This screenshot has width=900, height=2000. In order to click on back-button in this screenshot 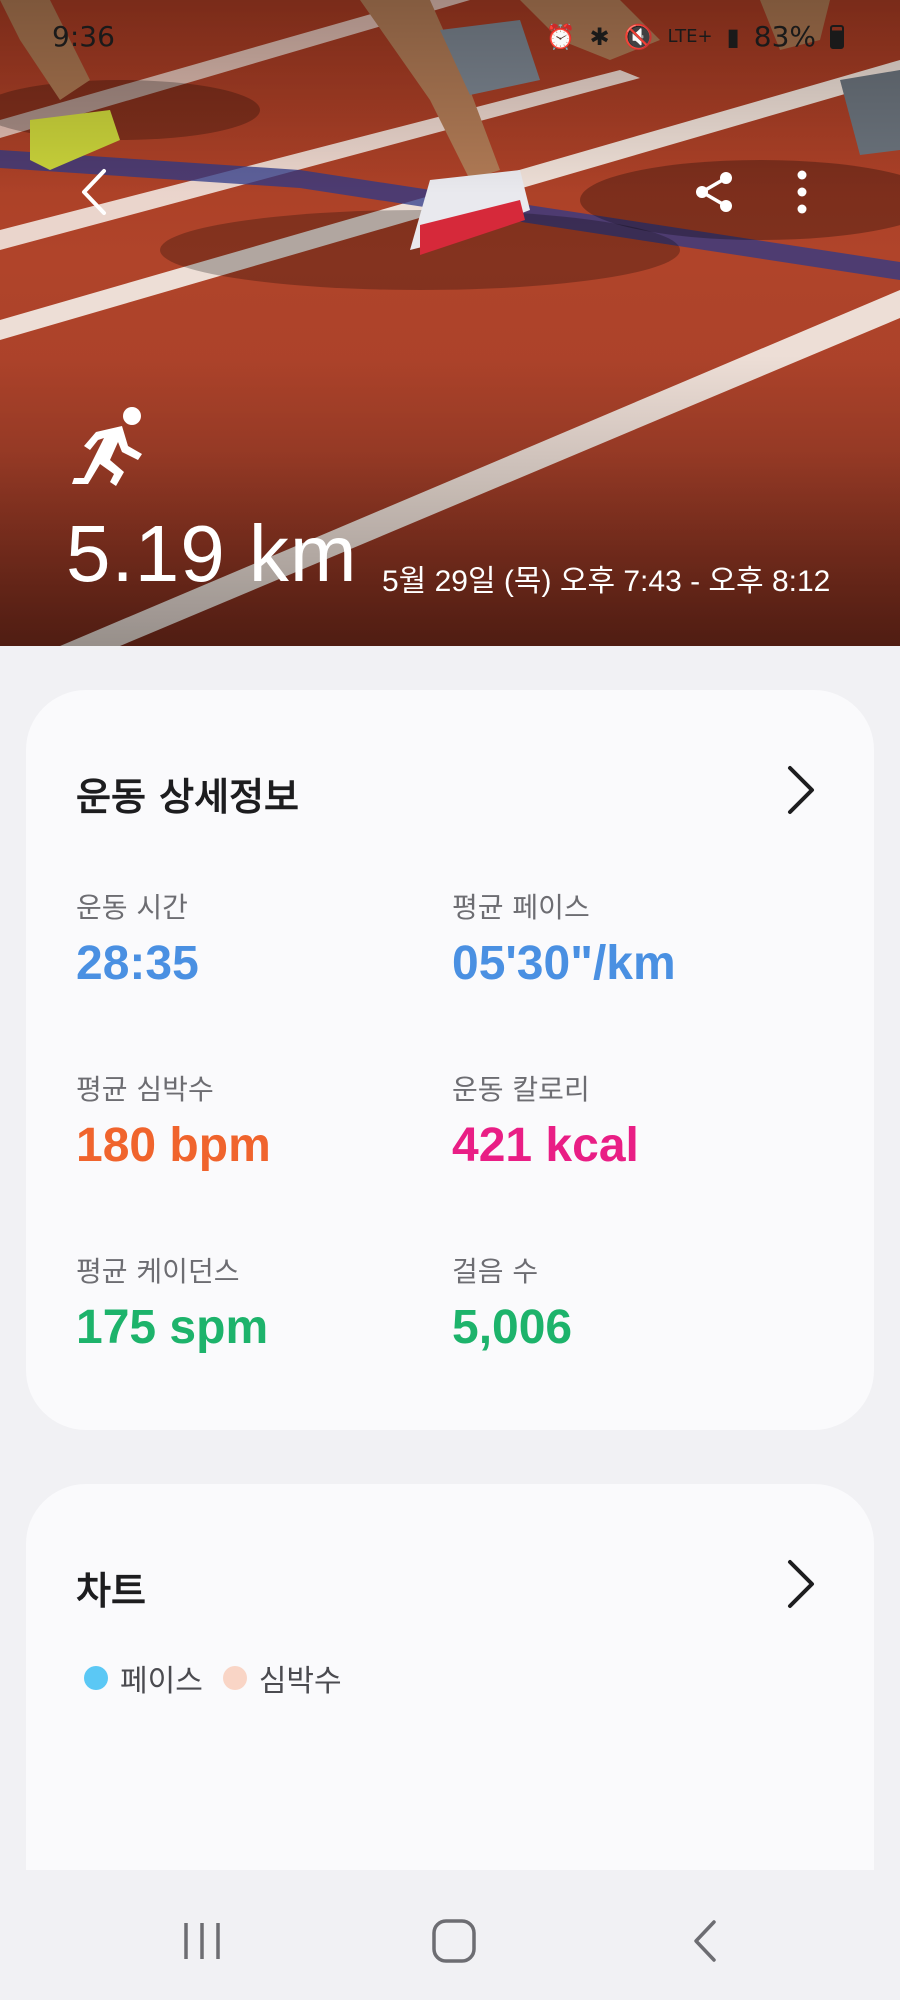, I will do `click(94, 192)`.